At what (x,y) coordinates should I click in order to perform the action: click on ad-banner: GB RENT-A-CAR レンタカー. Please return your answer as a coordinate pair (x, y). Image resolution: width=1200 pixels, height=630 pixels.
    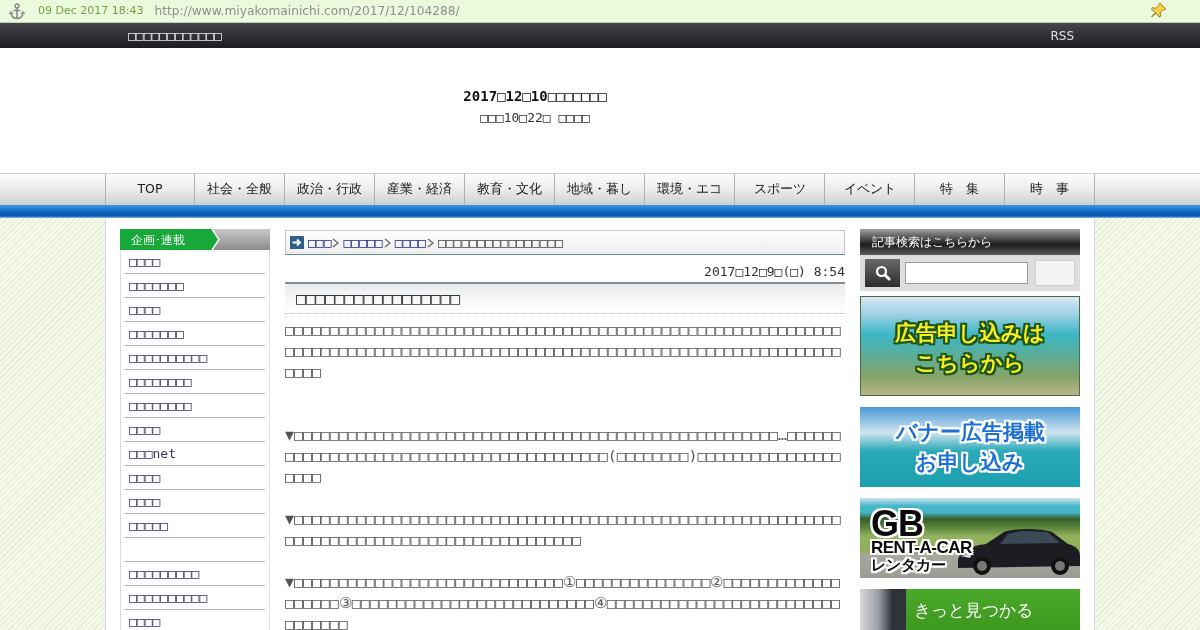
    Looking at the image, I should click on (970, 538).